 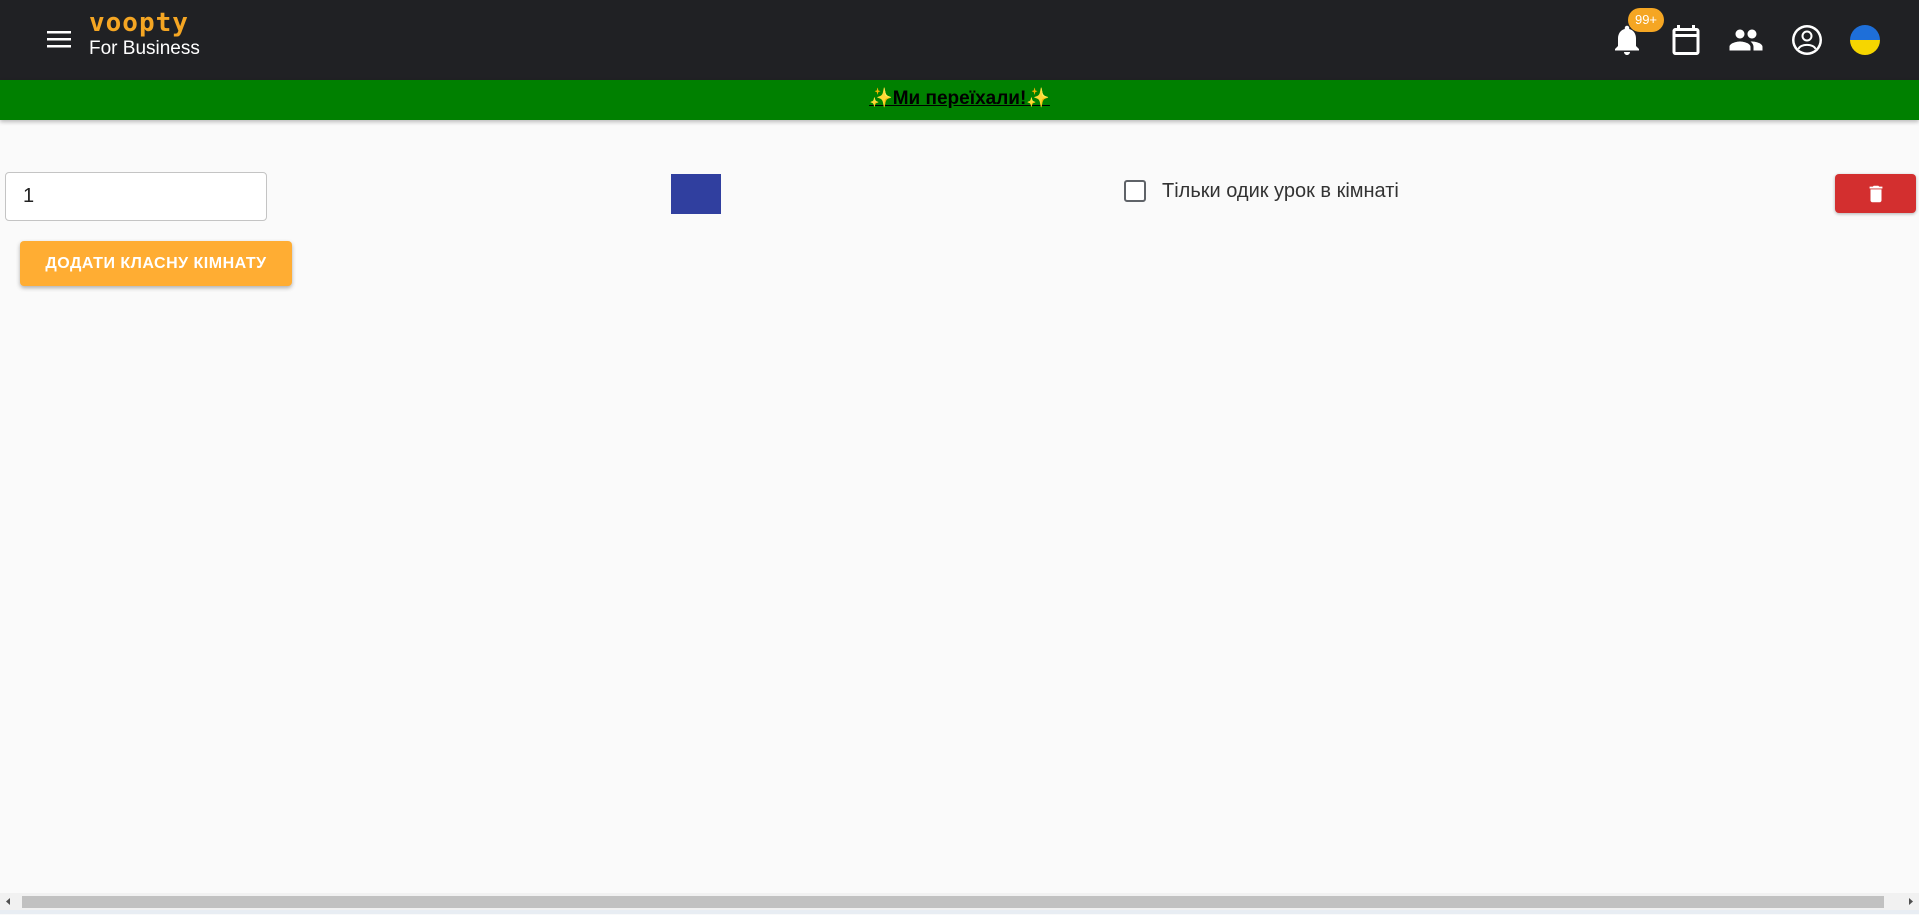 I want to click on announcement-banner: ✨Ми переїхали!✨, so click(x=959, y=100).